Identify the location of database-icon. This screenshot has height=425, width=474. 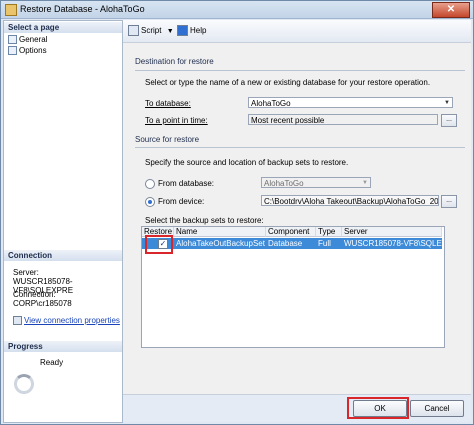
(11, 10).